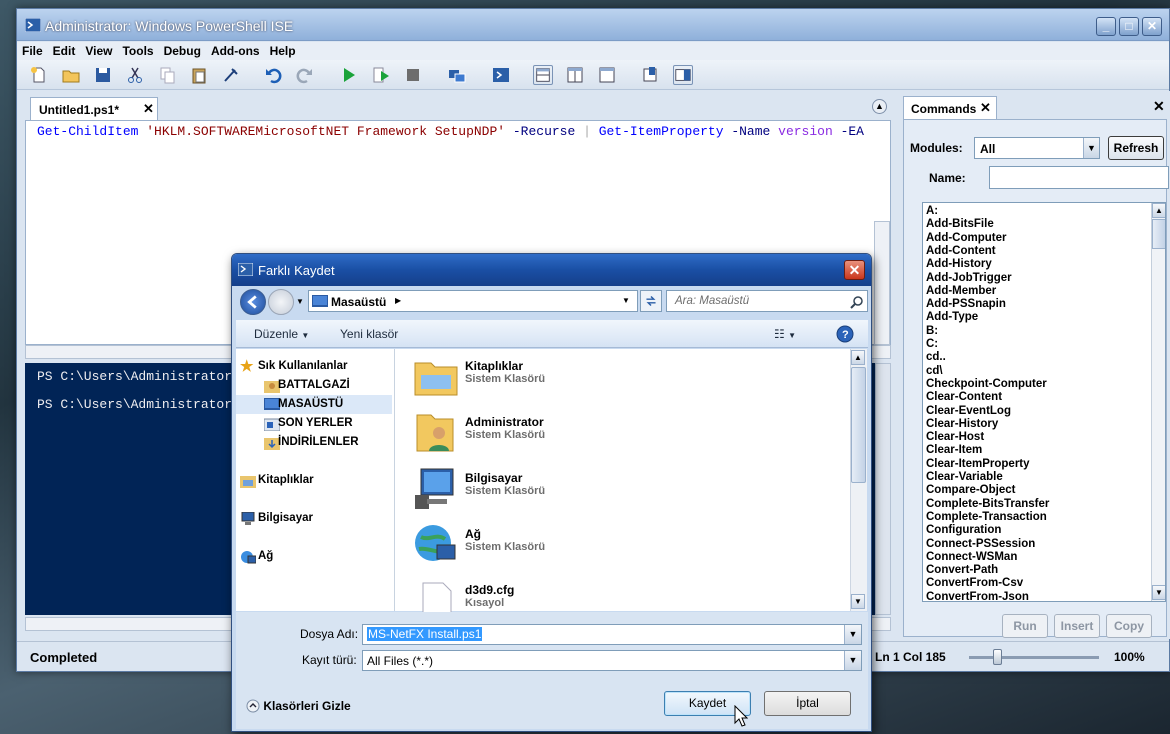  Describe the element at coordinates (281, 334) in the screenshot. I see `organize-button: Düzenle ▼` at that location.